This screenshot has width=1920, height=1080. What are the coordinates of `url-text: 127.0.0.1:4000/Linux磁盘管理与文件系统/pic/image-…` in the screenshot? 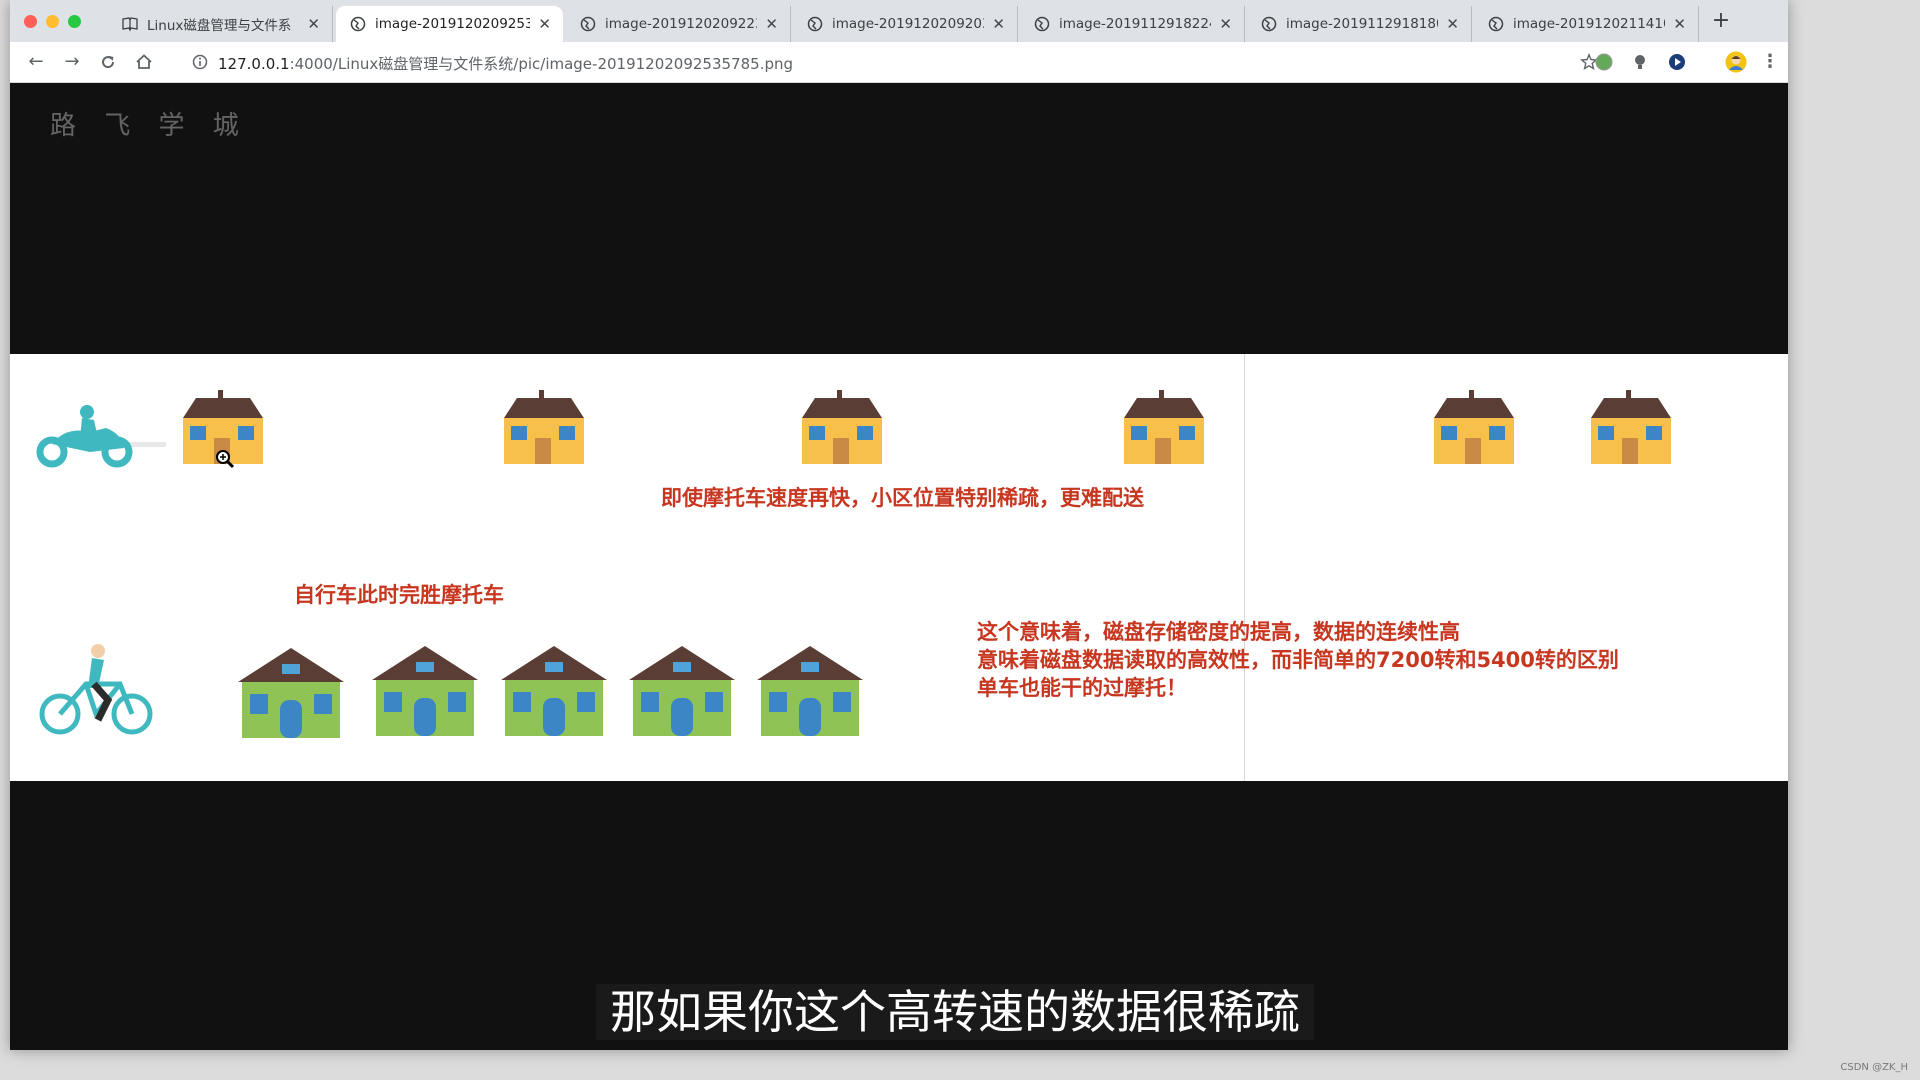 It's located at (505, 63).